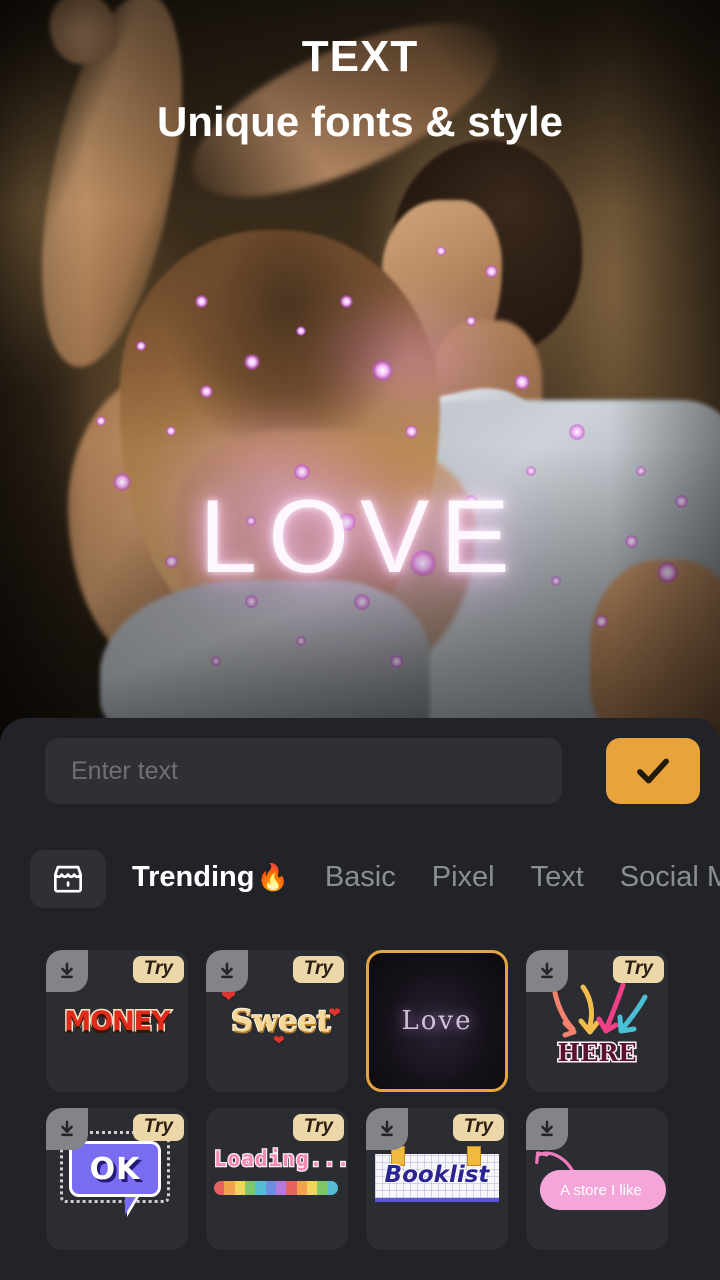  Describe the element at coordinates (669, 876) in the screenshot. I see `tab-label: Social M` at that location.